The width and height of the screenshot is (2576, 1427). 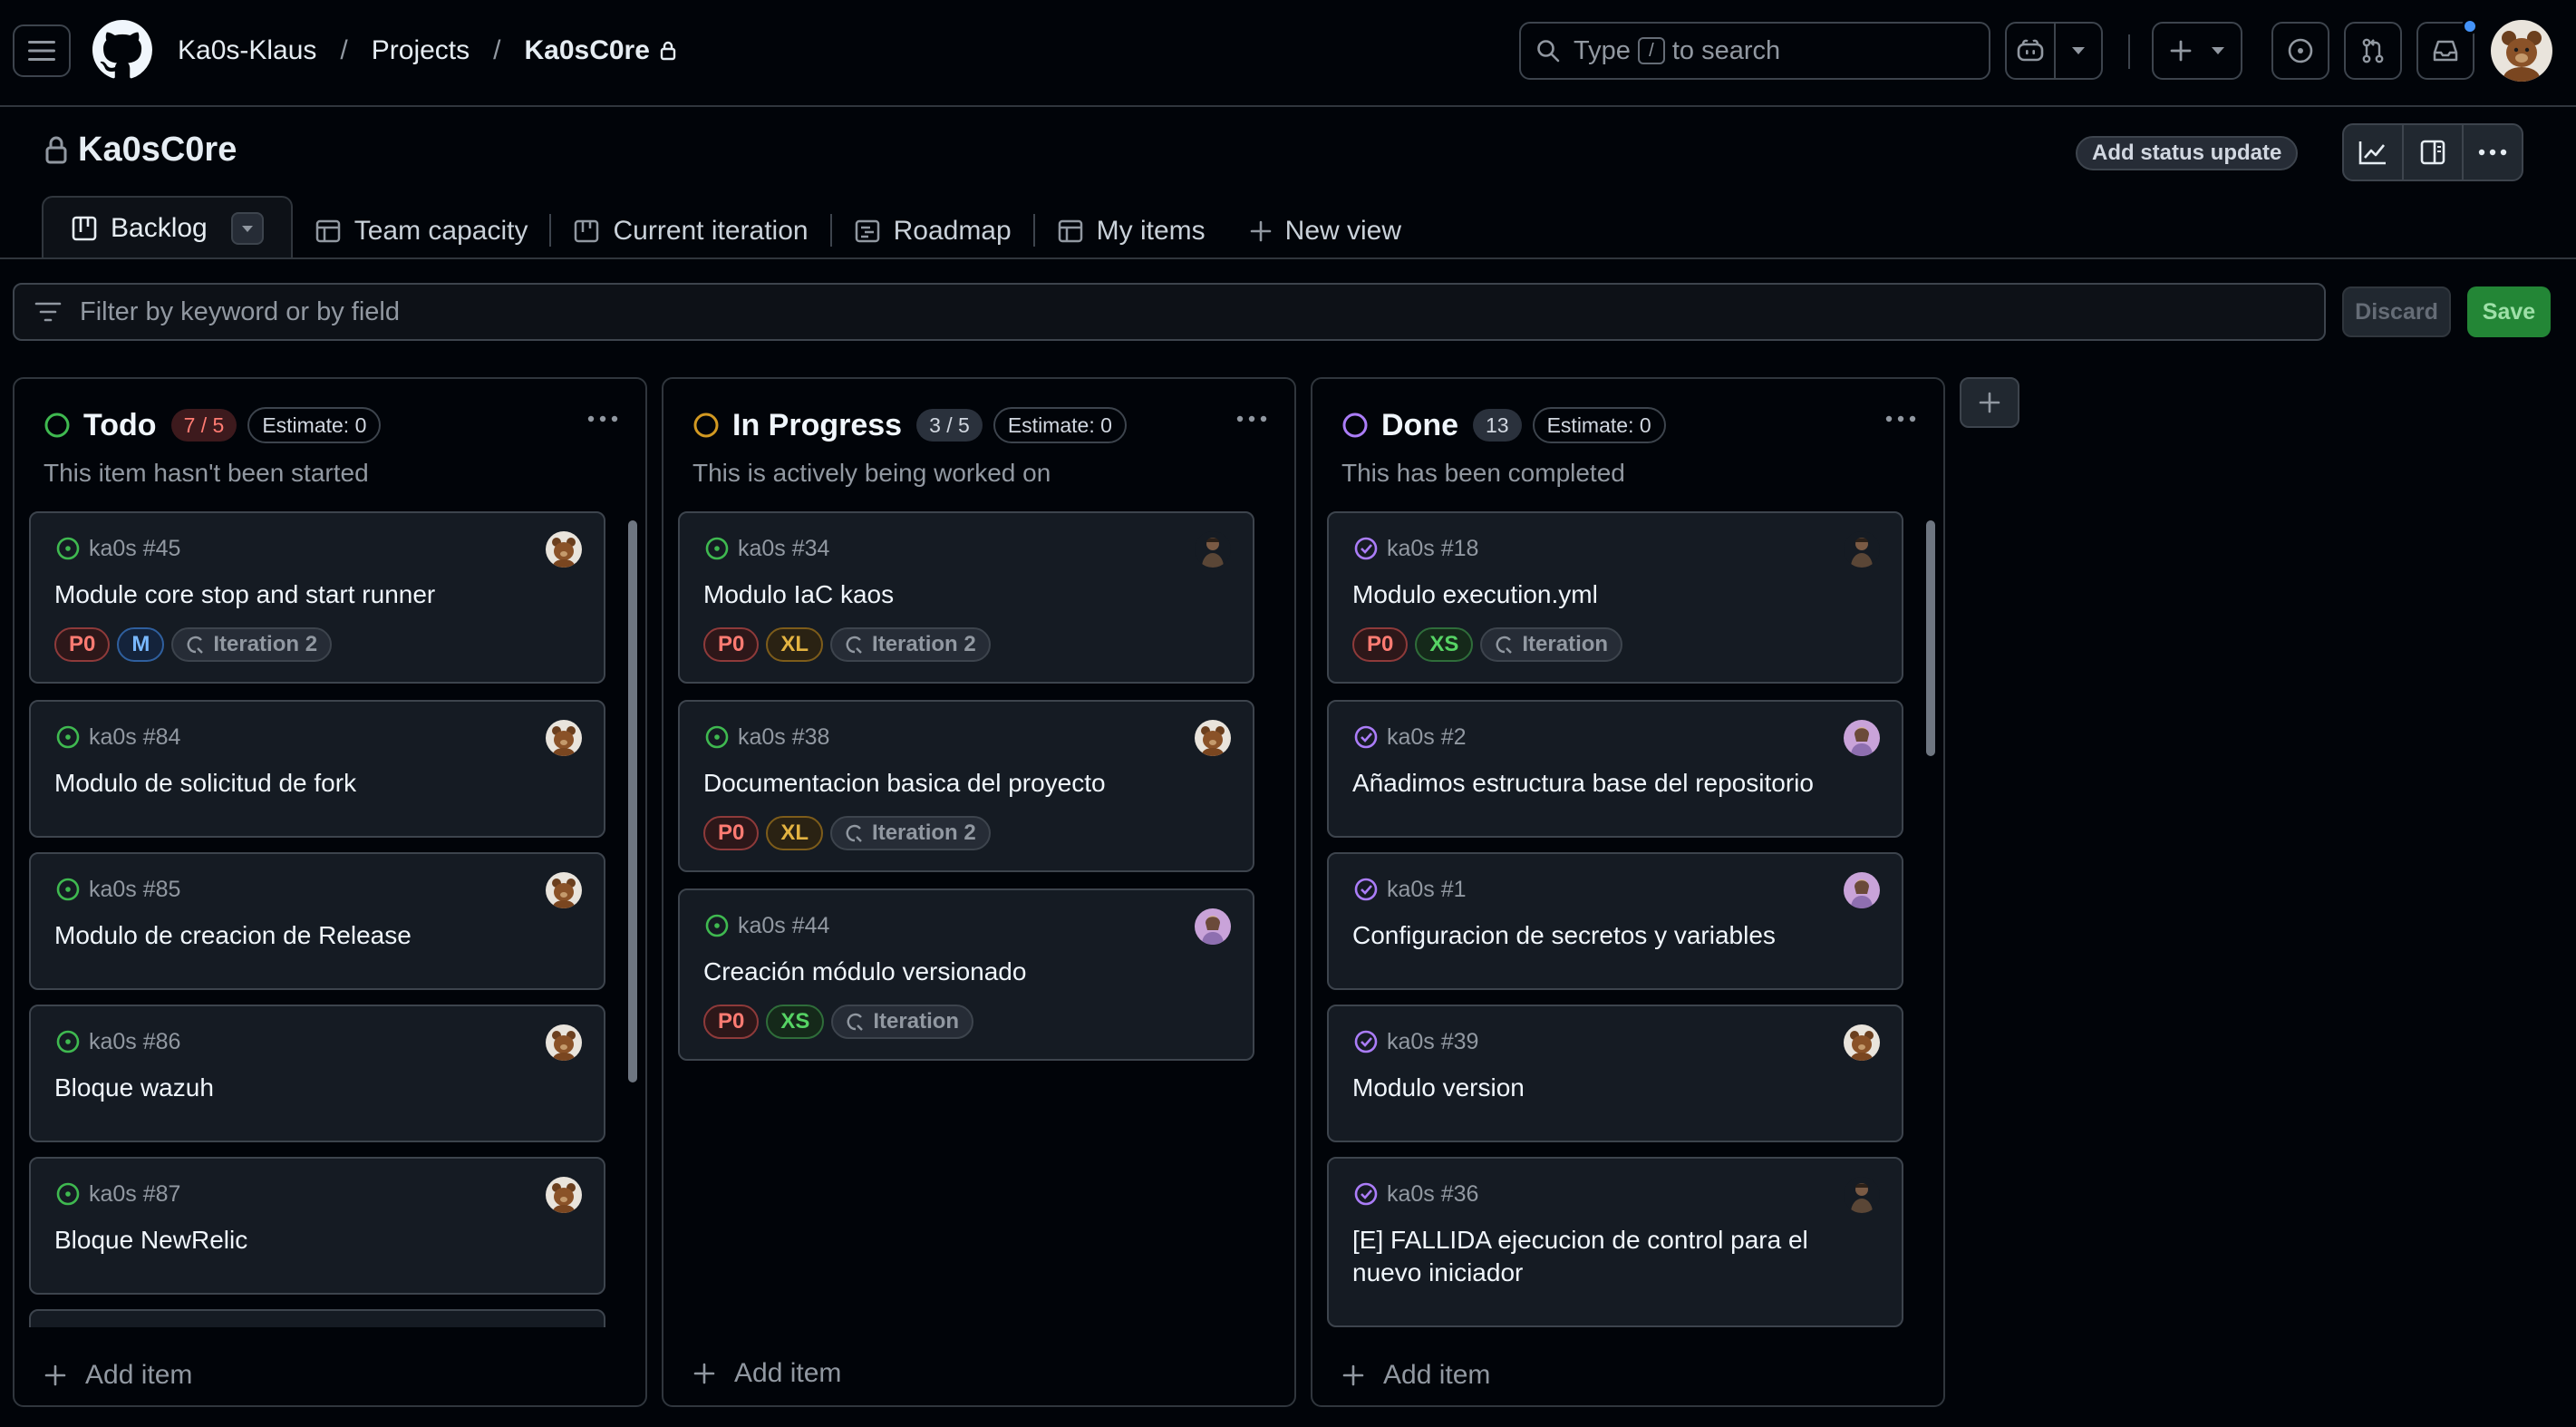 What do you see at coordinates (1606, 783) in the screenshot?
I see `card-title: Añadimos estructura base del repositorio` at bounding box center [1606, 783].